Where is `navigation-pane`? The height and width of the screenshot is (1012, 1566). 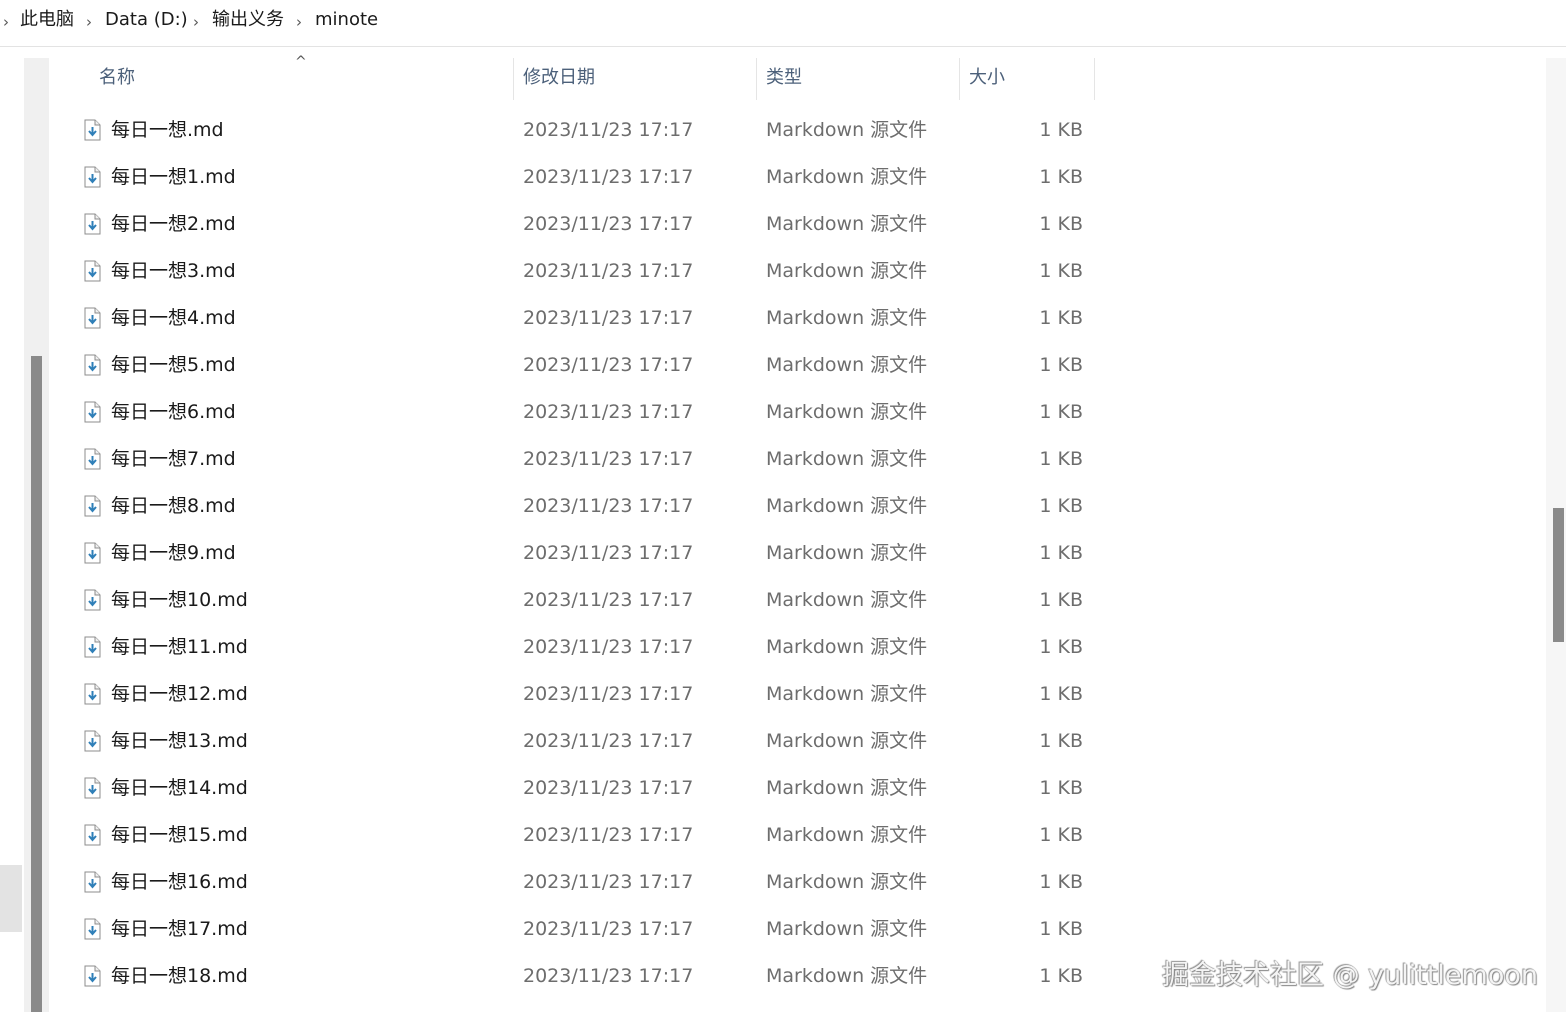 navigation-pane is located at coordinates (12, 529).